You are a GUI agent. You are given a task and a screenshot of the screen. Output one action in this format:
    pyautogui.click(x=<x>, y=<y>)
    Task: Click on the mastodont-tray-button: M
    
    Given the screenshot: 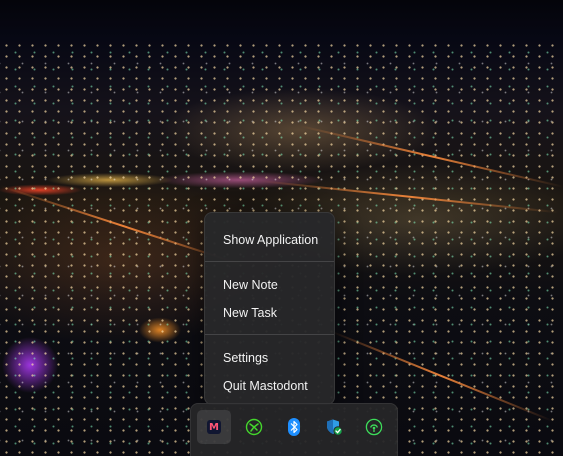 What is the action you would take?
    pyautogui.click(x=214, y=427)
    